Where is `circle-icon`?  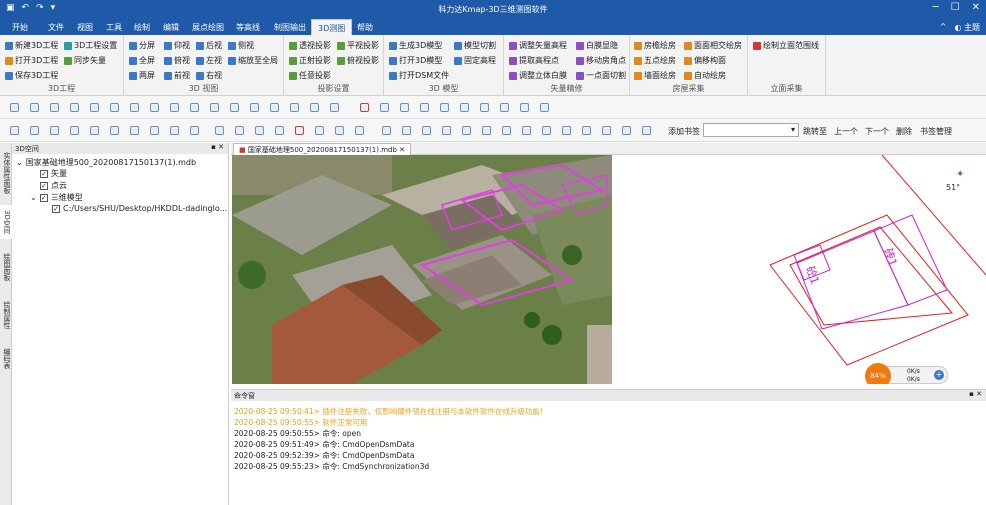 circle-icon is located at coordinates (526, 130).